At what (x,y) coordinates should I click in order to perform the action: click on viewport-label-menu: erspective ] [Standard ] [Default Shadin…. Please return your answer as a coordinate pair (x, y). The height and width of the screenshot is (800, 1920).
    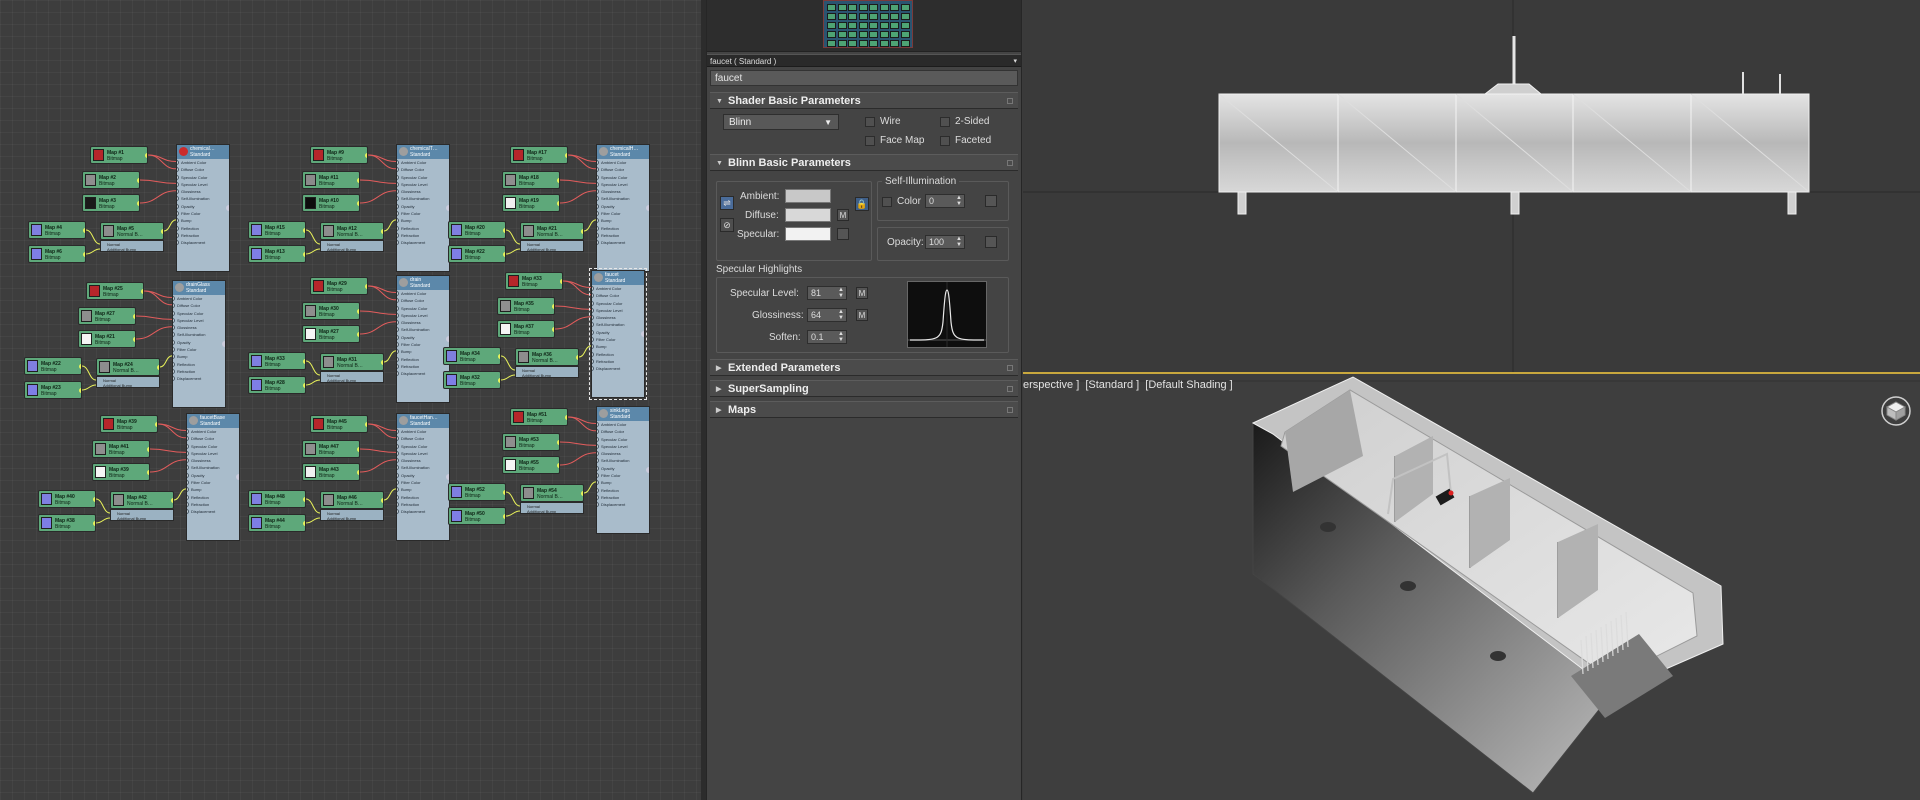
    Looking at the image, I should click on (1128, 385).